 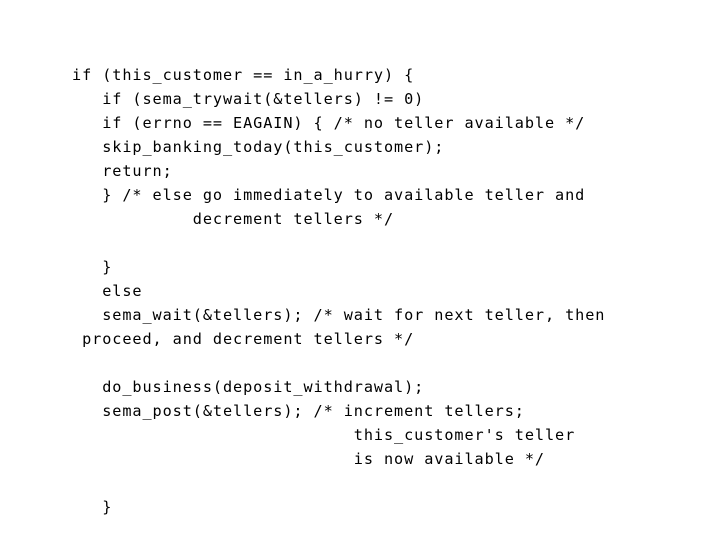 What do you see at coordinates (308, 459) in the screenshot?
I see `code-line: is now available */` at bounding box center [308, 459].